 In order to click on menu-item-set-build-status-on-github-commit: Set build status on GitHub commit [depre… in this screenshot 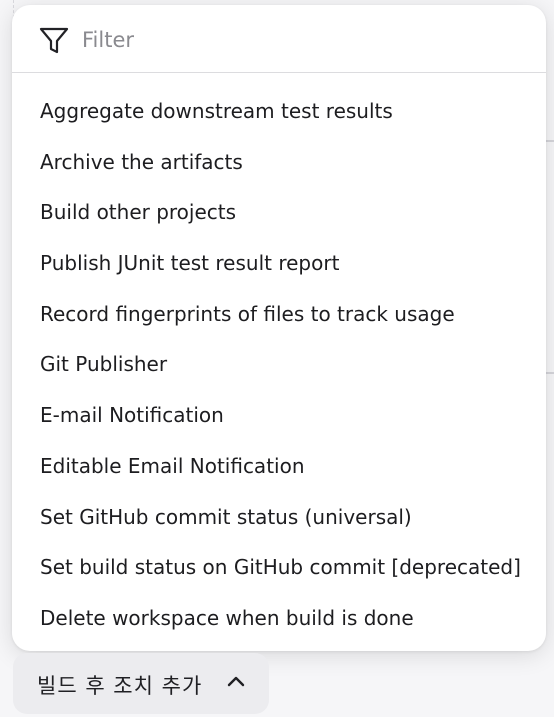, I will do `click(279, 567)`.